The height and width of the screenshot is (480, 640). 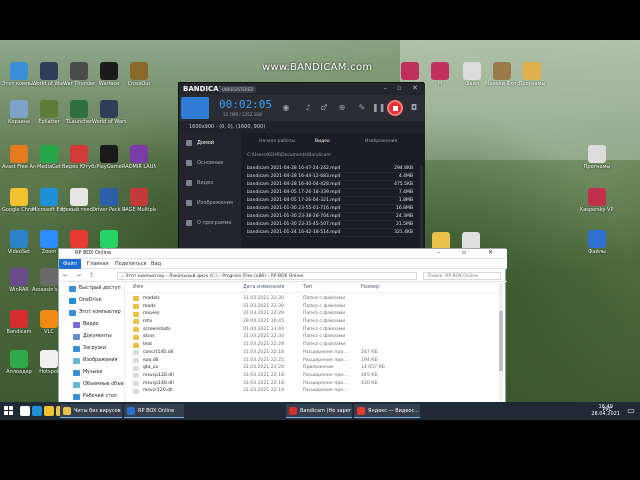 I want to click on file-row: skins 31.03.2021 22:30 Папка с файлами, so click(x=312, y=337).